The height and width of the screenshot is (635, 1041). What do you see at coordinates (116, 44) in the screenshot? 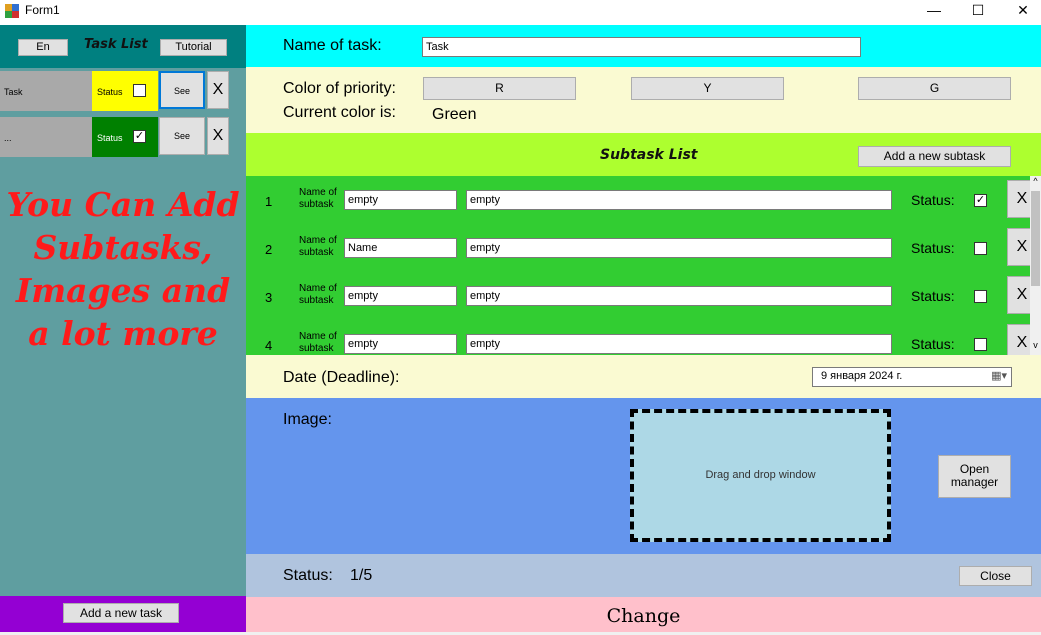
I see `task-list-title: Task List` at bounding box center [116, 44].